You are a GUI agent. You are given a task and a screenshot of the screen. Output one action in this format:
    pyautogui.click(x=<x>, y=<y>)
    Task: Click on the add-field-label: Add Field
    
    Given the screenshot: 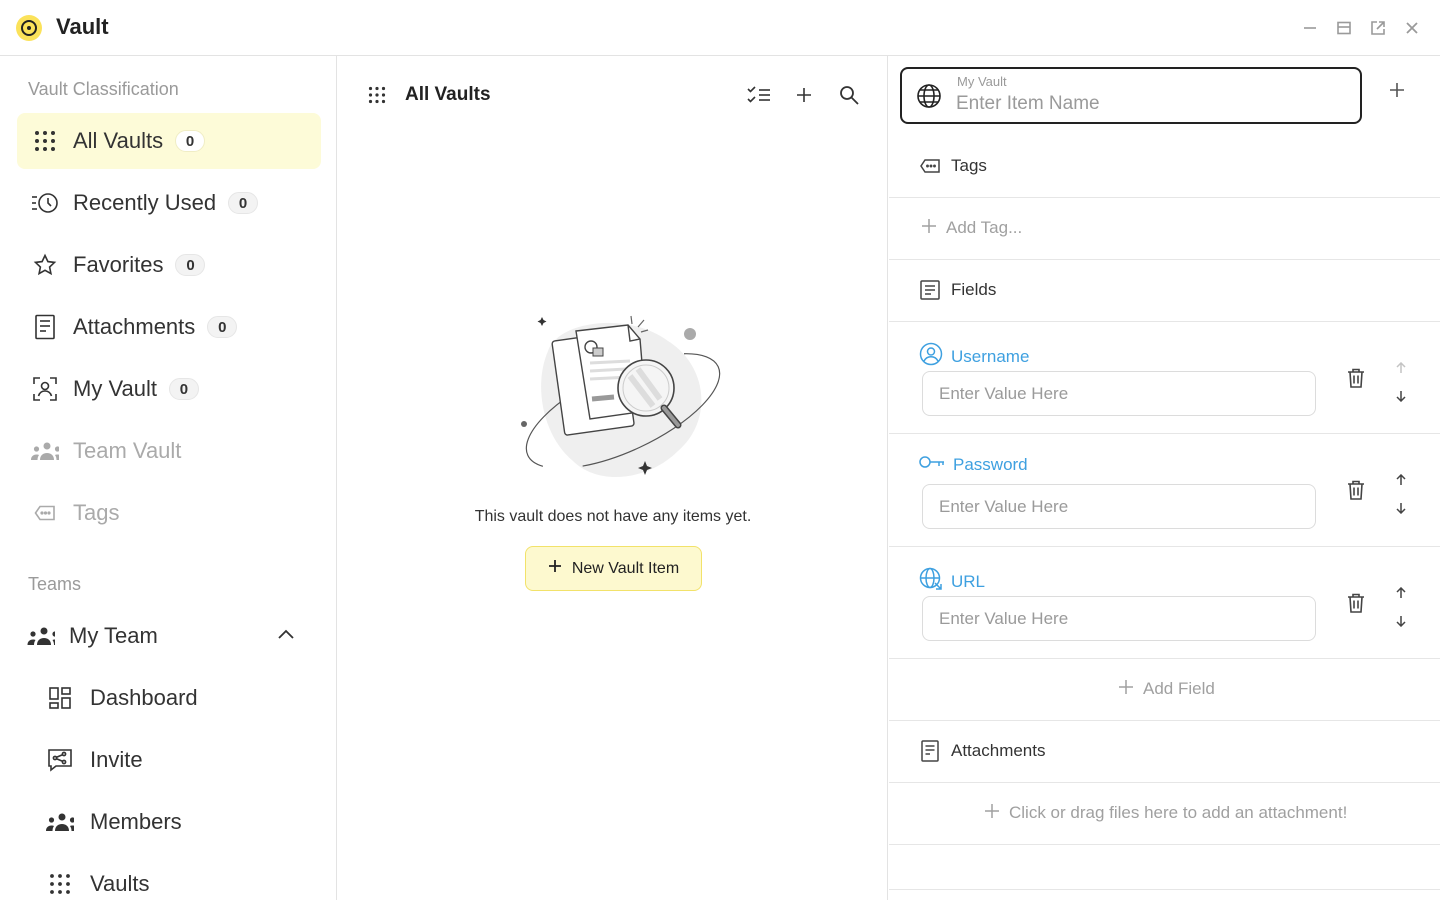 What is the action you would take?
    pyautogui.click(x=1179, y=688)
    